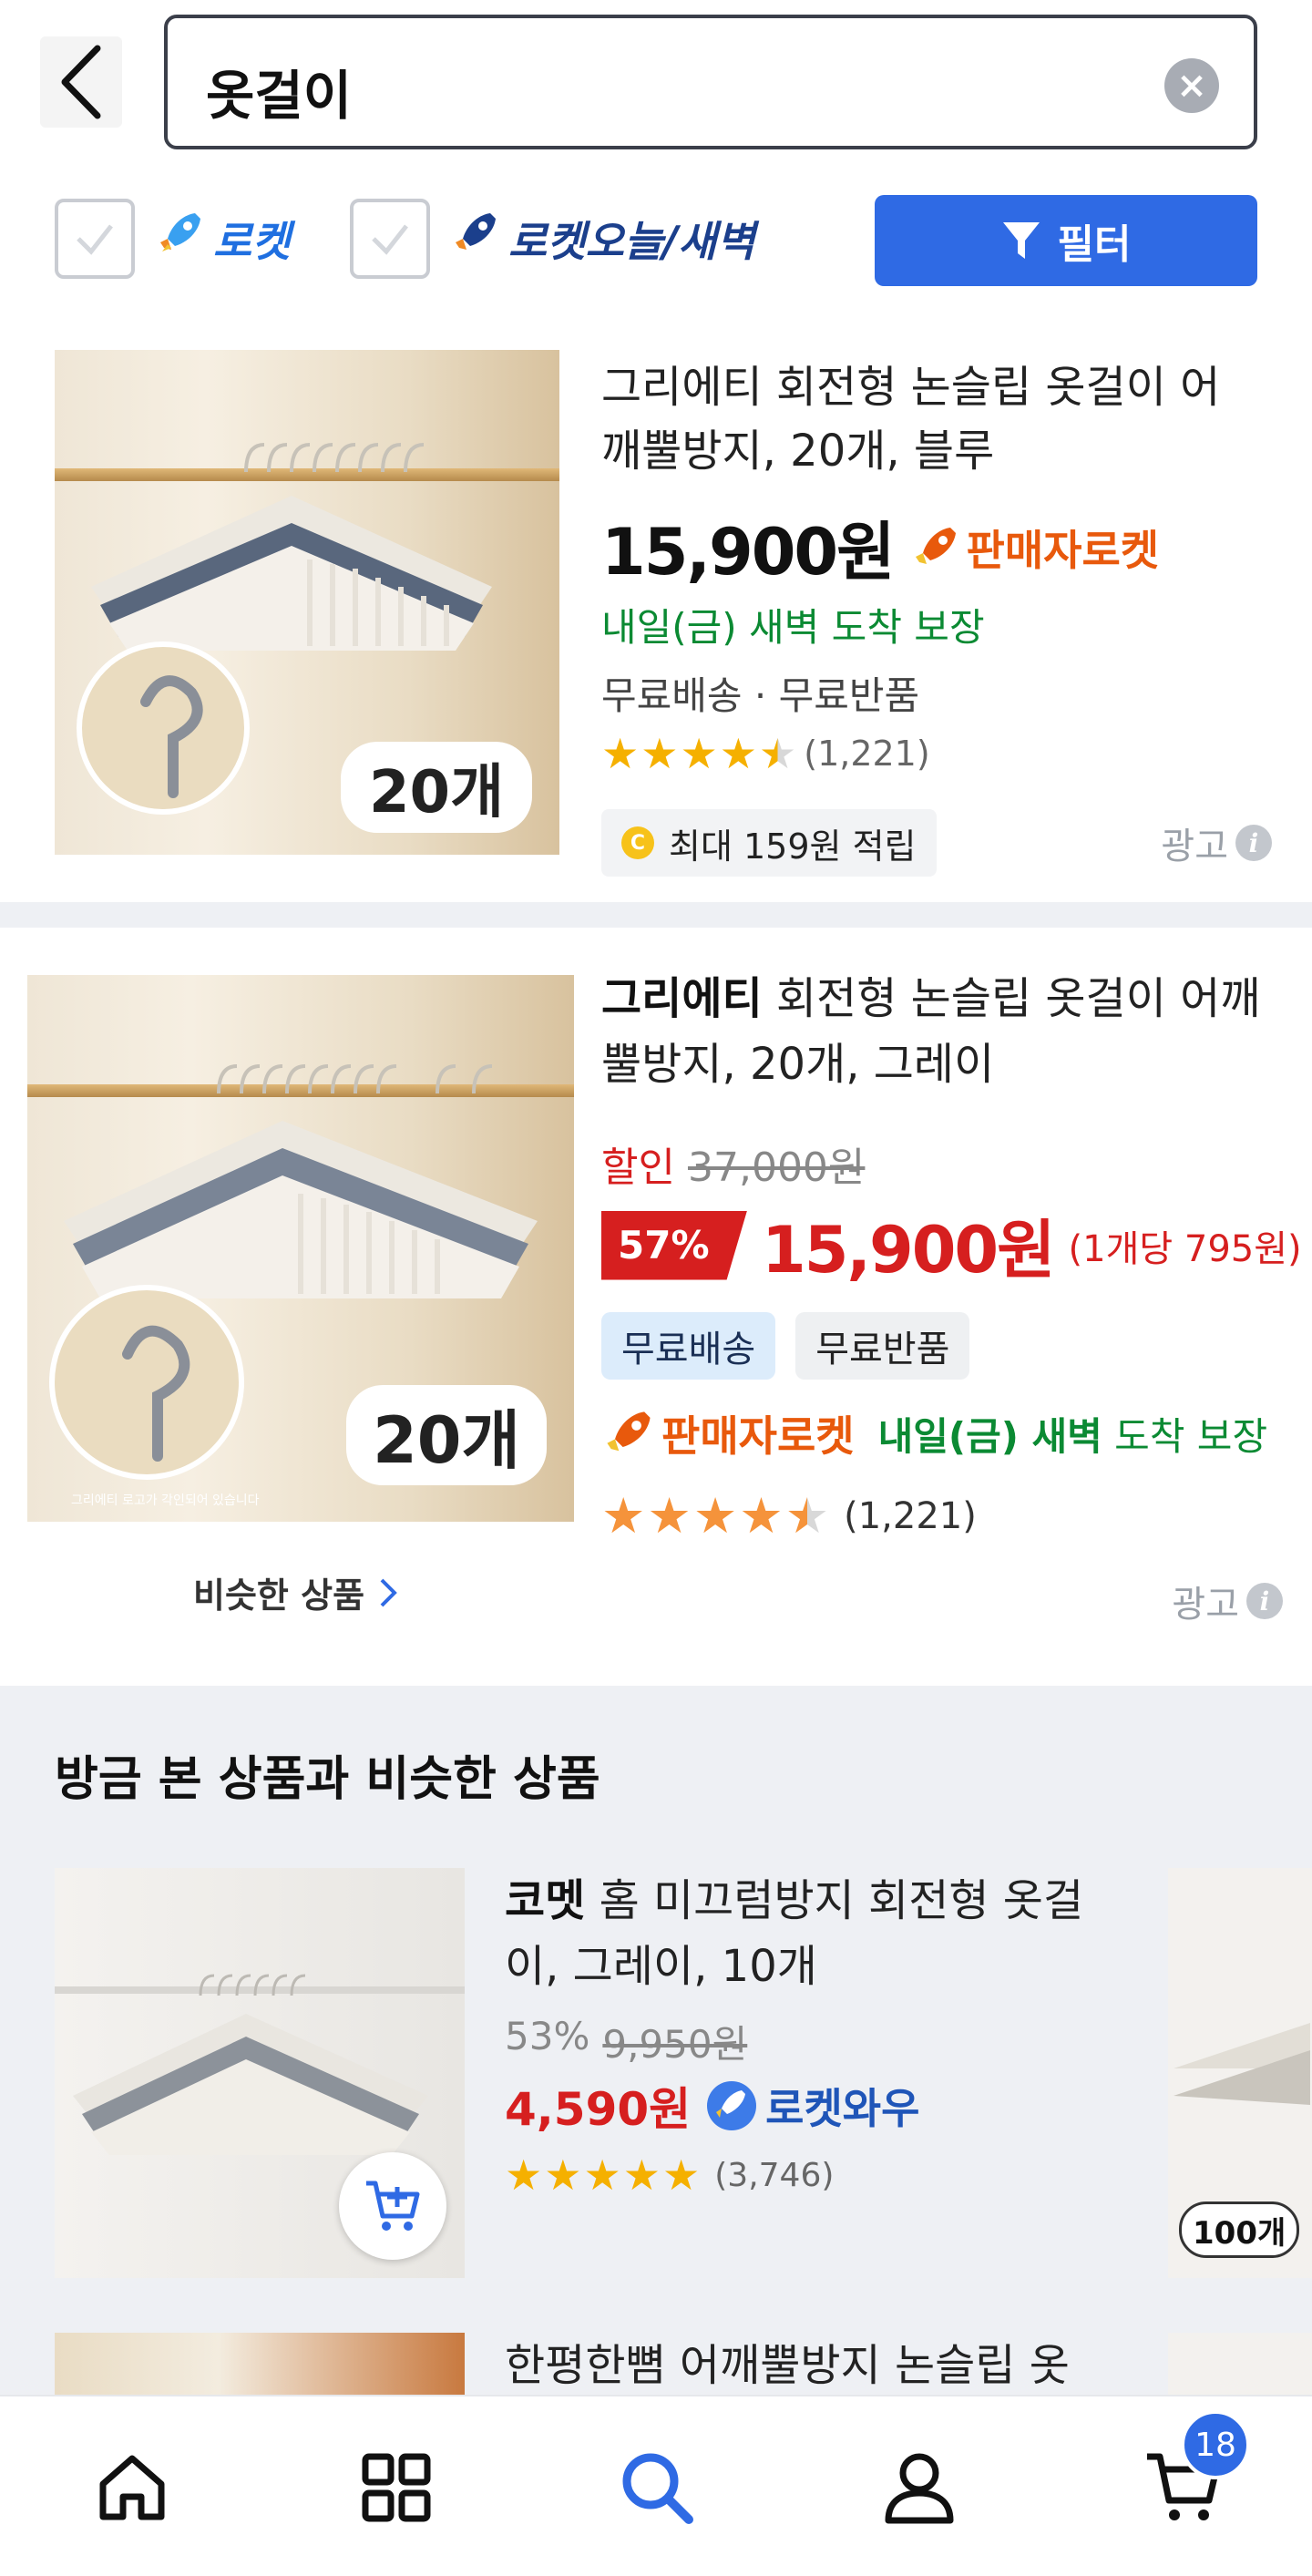 This screenshot has height=2576, width=1312. Describe the element at coordinates (675, 2045) in the screenshot. I see `original-price: 9,950원` at that location.